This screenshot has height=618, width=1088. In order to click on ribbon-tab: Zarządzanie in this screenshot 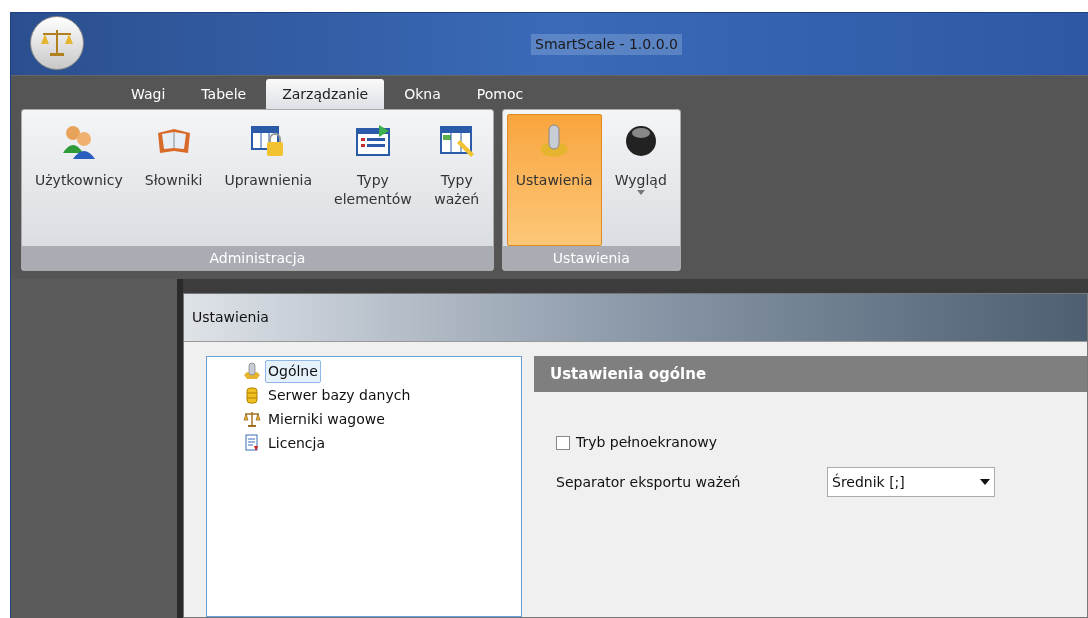, I will do `click(325, 94)`.